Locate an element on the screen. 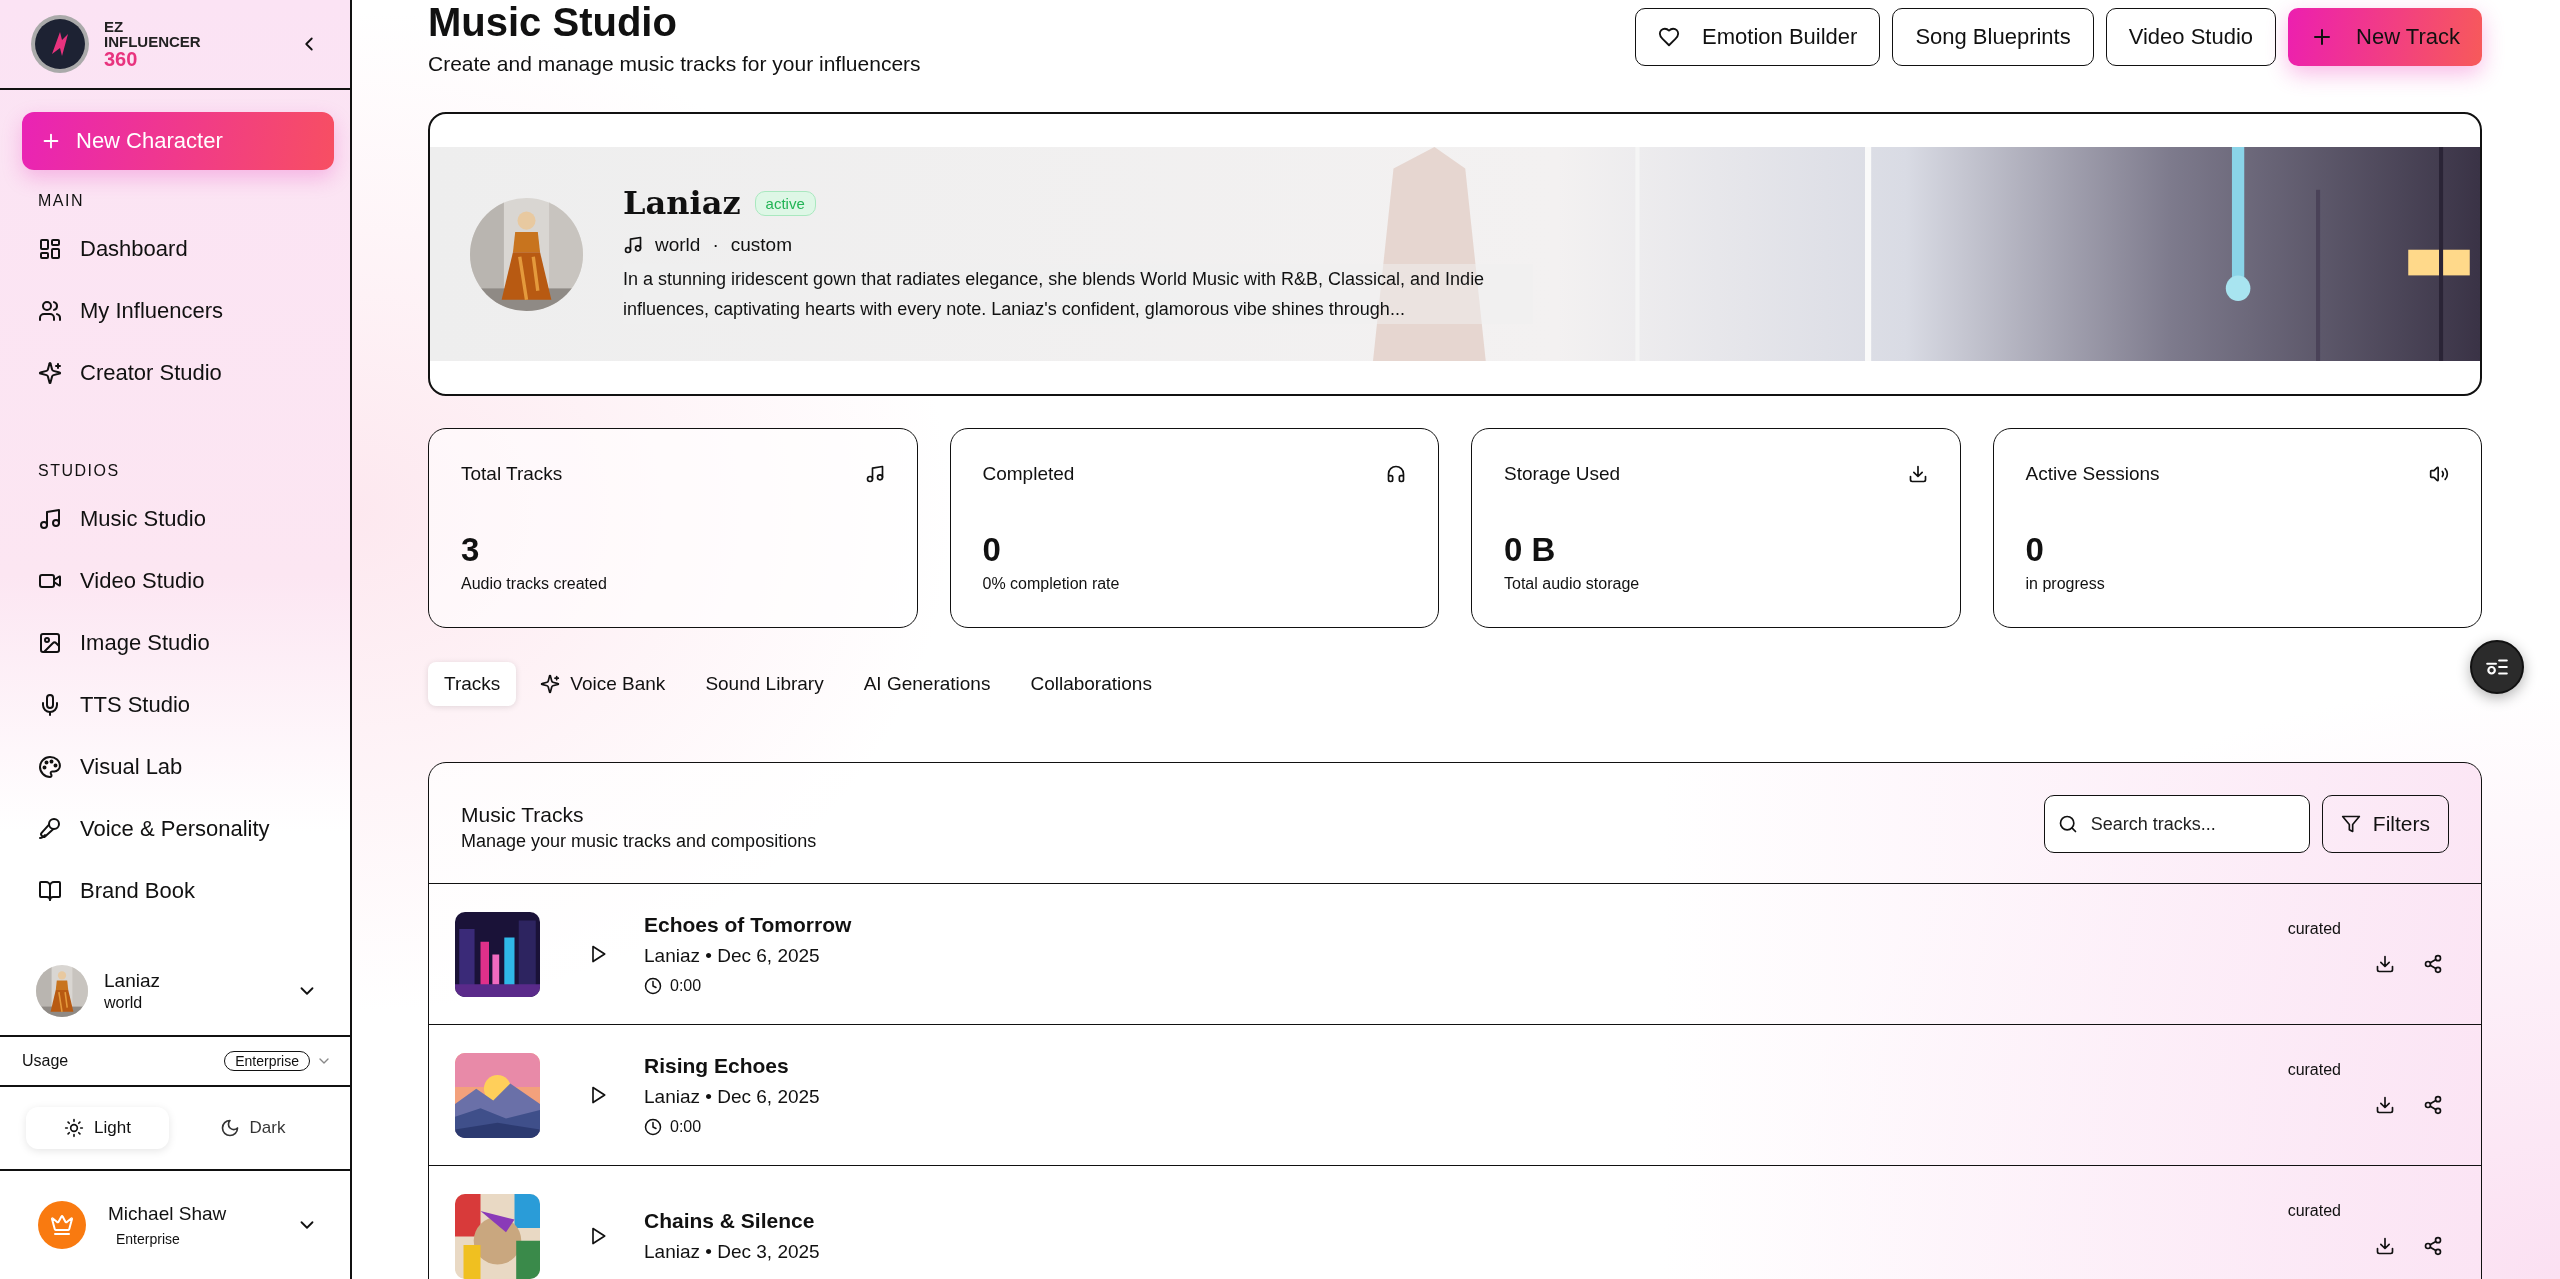 The width and height of the screenshot is (2560, 1279). track-title: Echoes of Tomorrow is located at coordinates (748, 925).